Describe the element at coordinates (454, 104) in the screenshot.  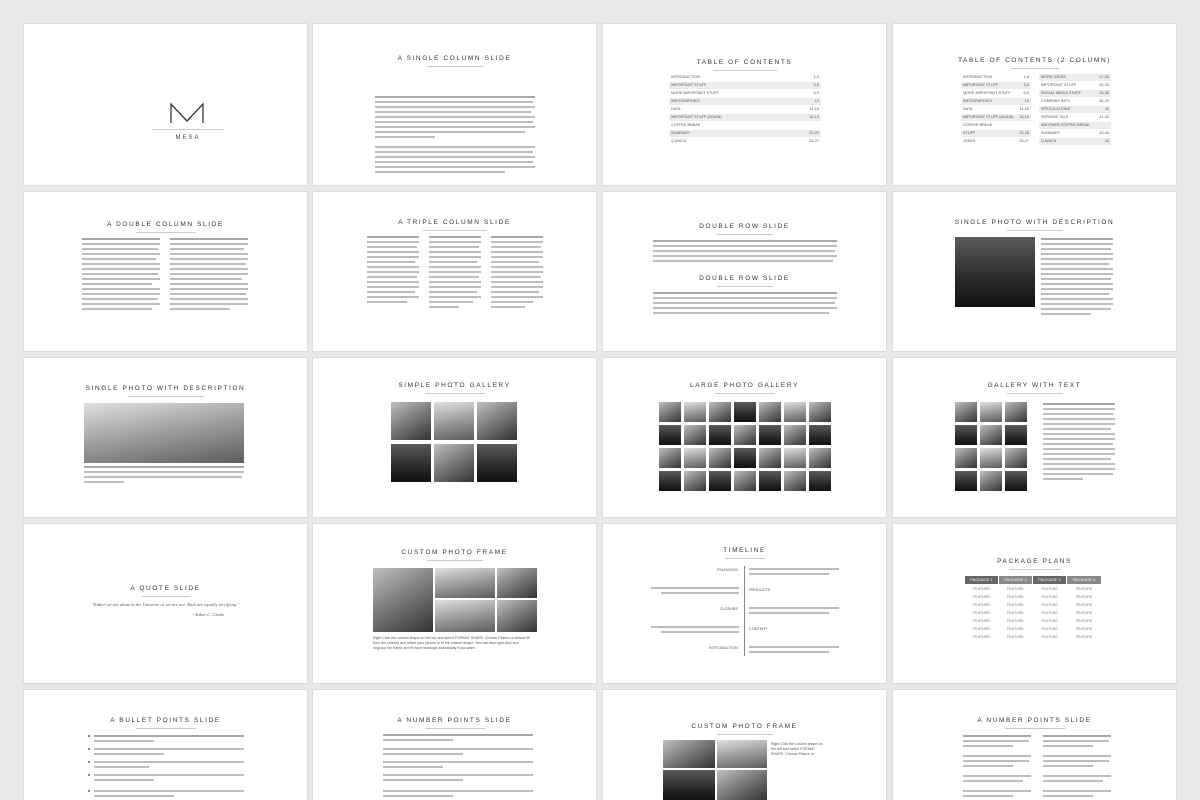
I see `slide-single-column: A SINGLE COLUMN SLIDE` at that location.